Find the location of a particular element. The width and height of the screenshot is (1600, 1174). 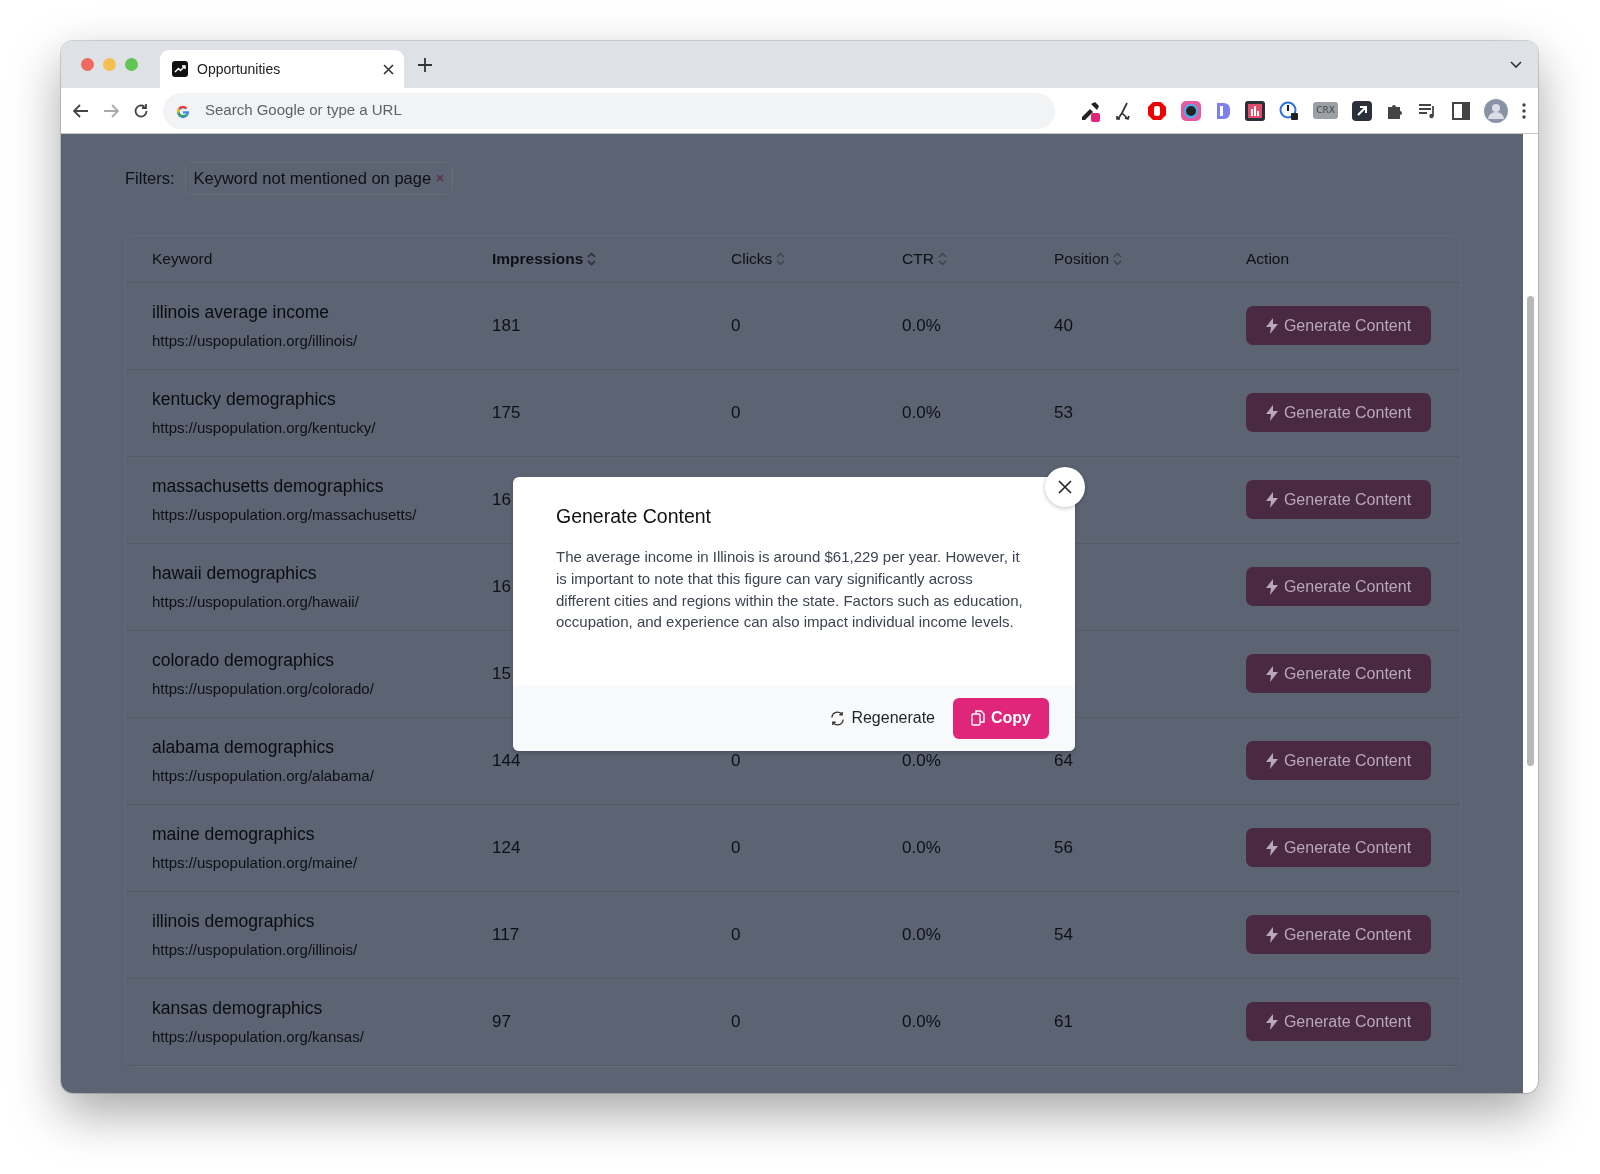

camera-lens-icon is located at coordinates (1191, 110).